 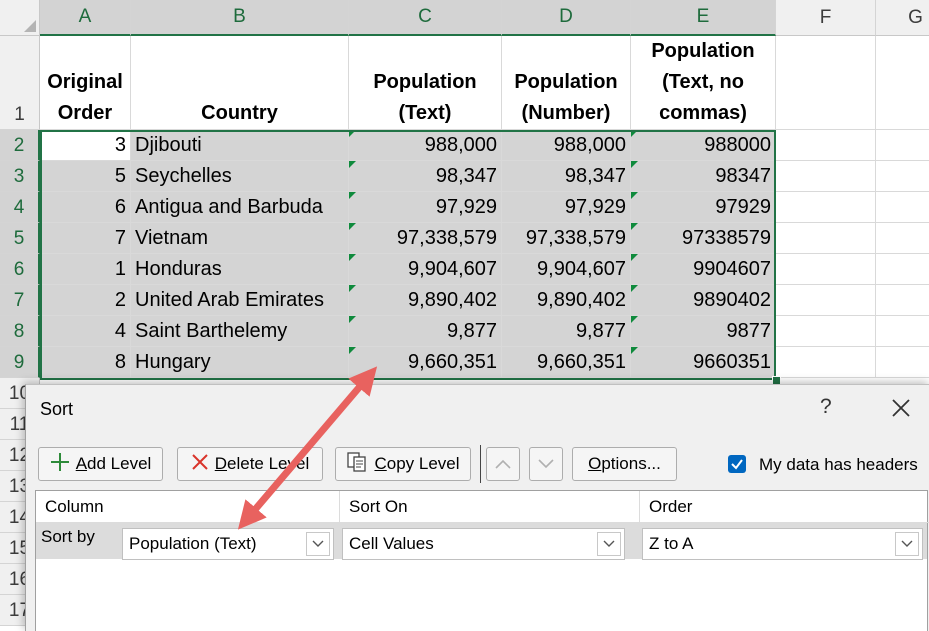 What do you see at coordinates (20, 300) in the screenshot?
I see `row-header-7: 7` at bounding box center [20, 300].